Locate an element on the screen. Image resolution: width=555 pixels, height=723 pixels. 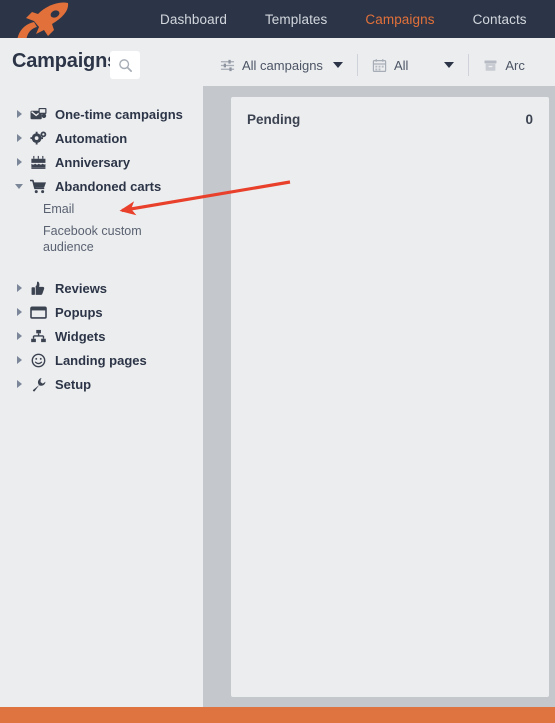
filter-all-campaigns: All campaigns is located at coordinates (281, 65).